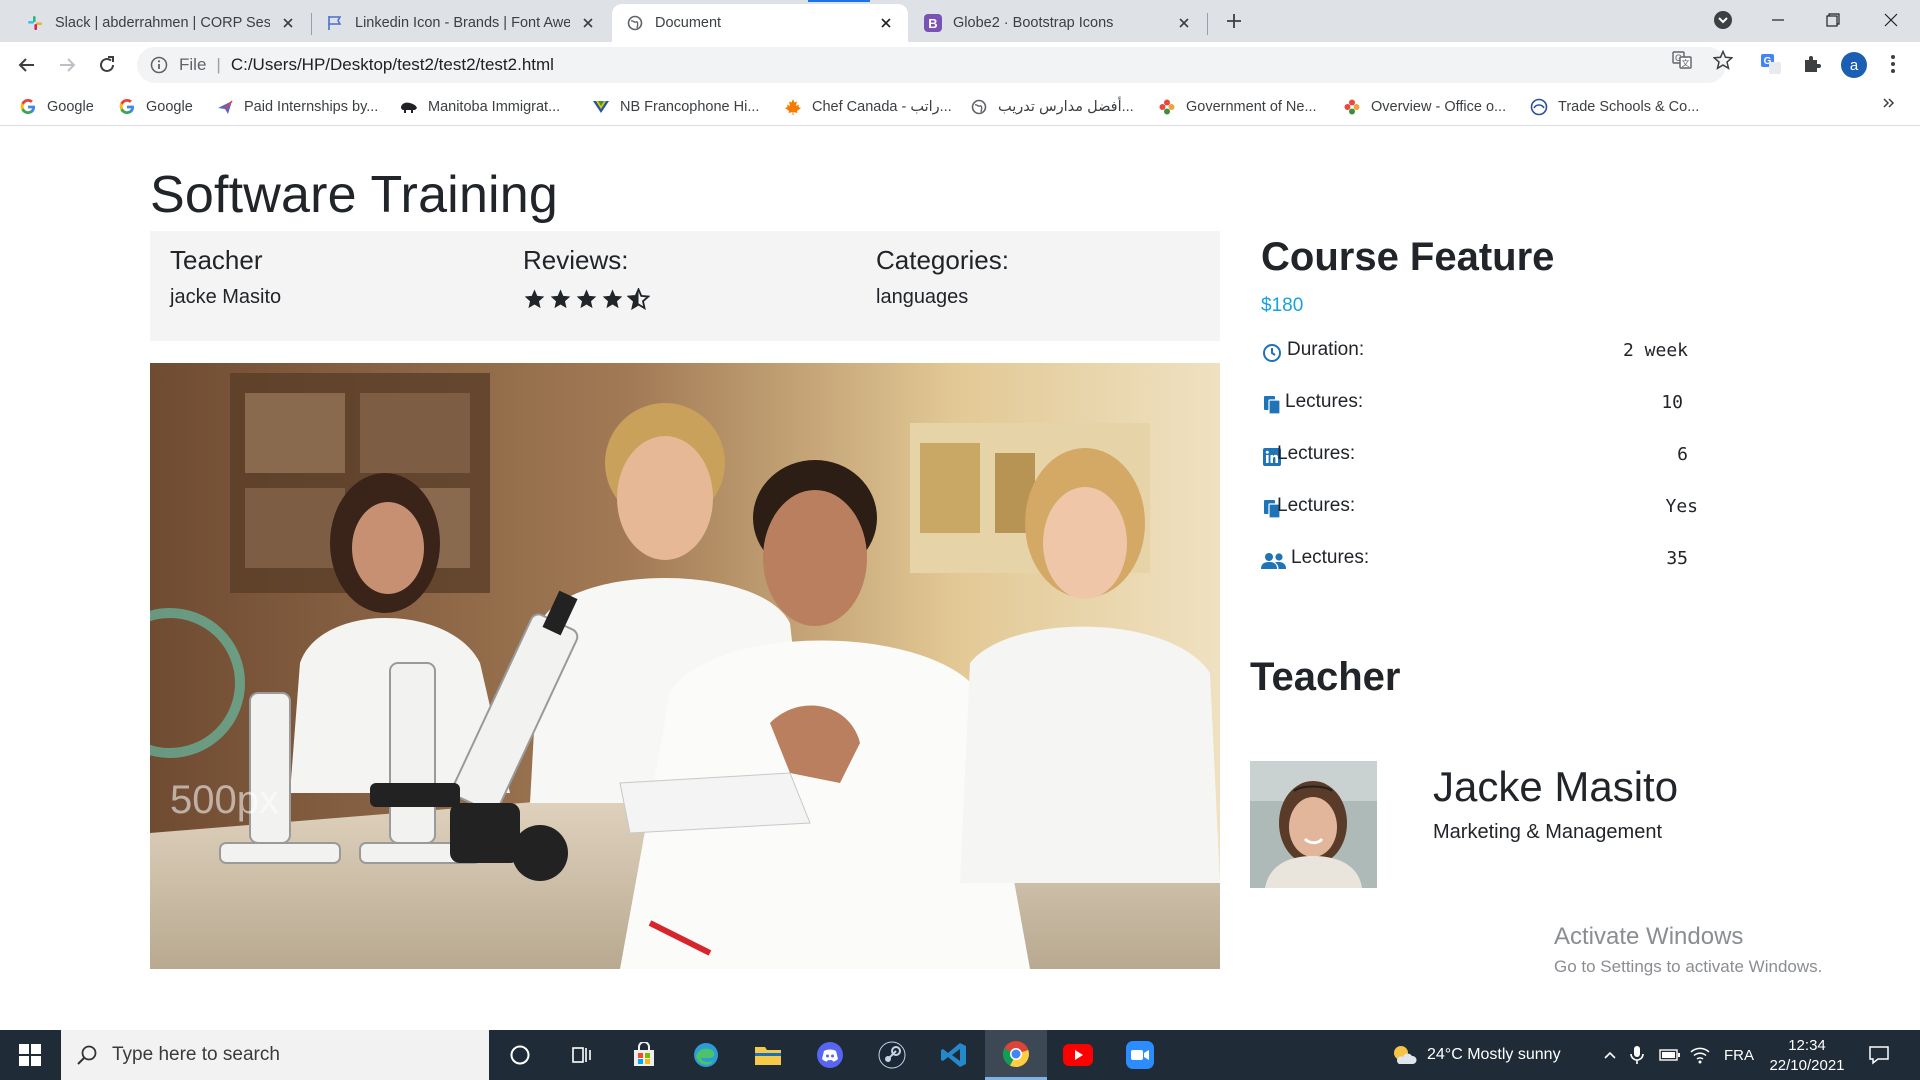 The image size is (1920, 1080). What do you see at coordinates (1655, 350) in the screenshot?
I see `feature-value: 2 week` at bounding box center [1655, 350].